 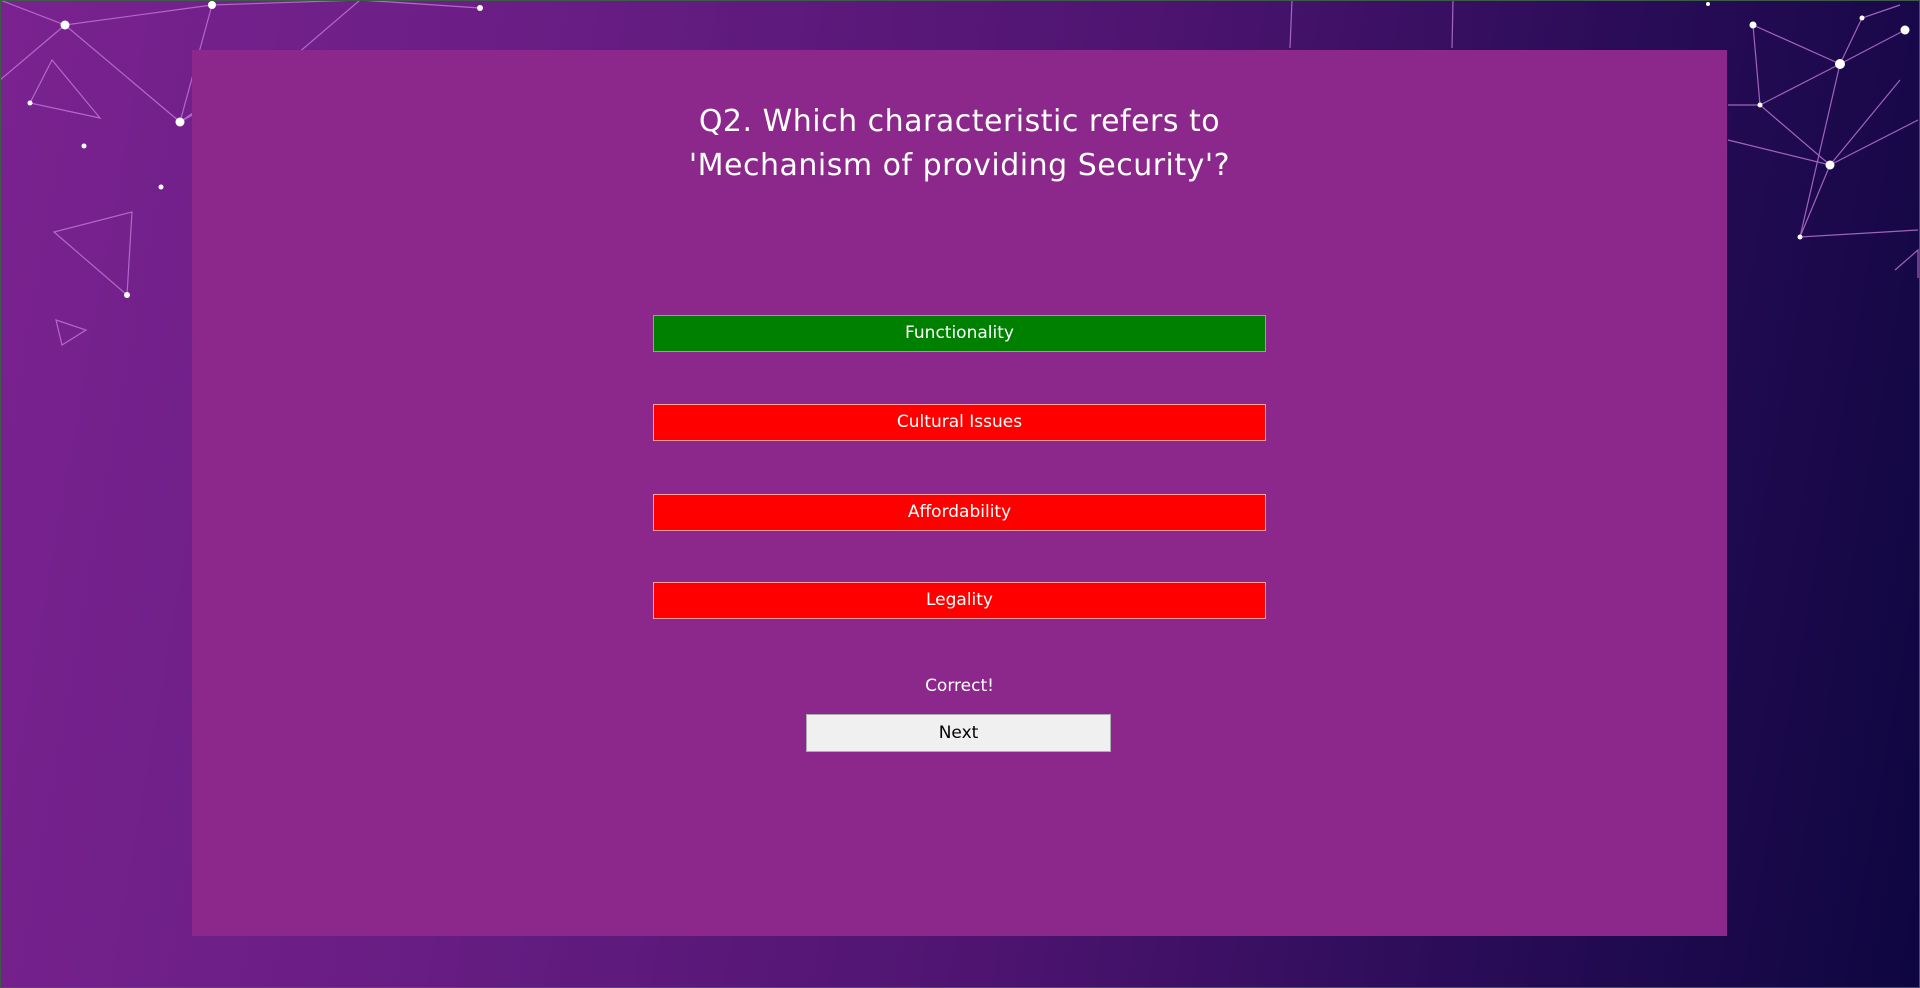 What do you see at coordinates (958, 733) in the screenshot?
I see `next-button: Next` at bounding box center [958, 733].